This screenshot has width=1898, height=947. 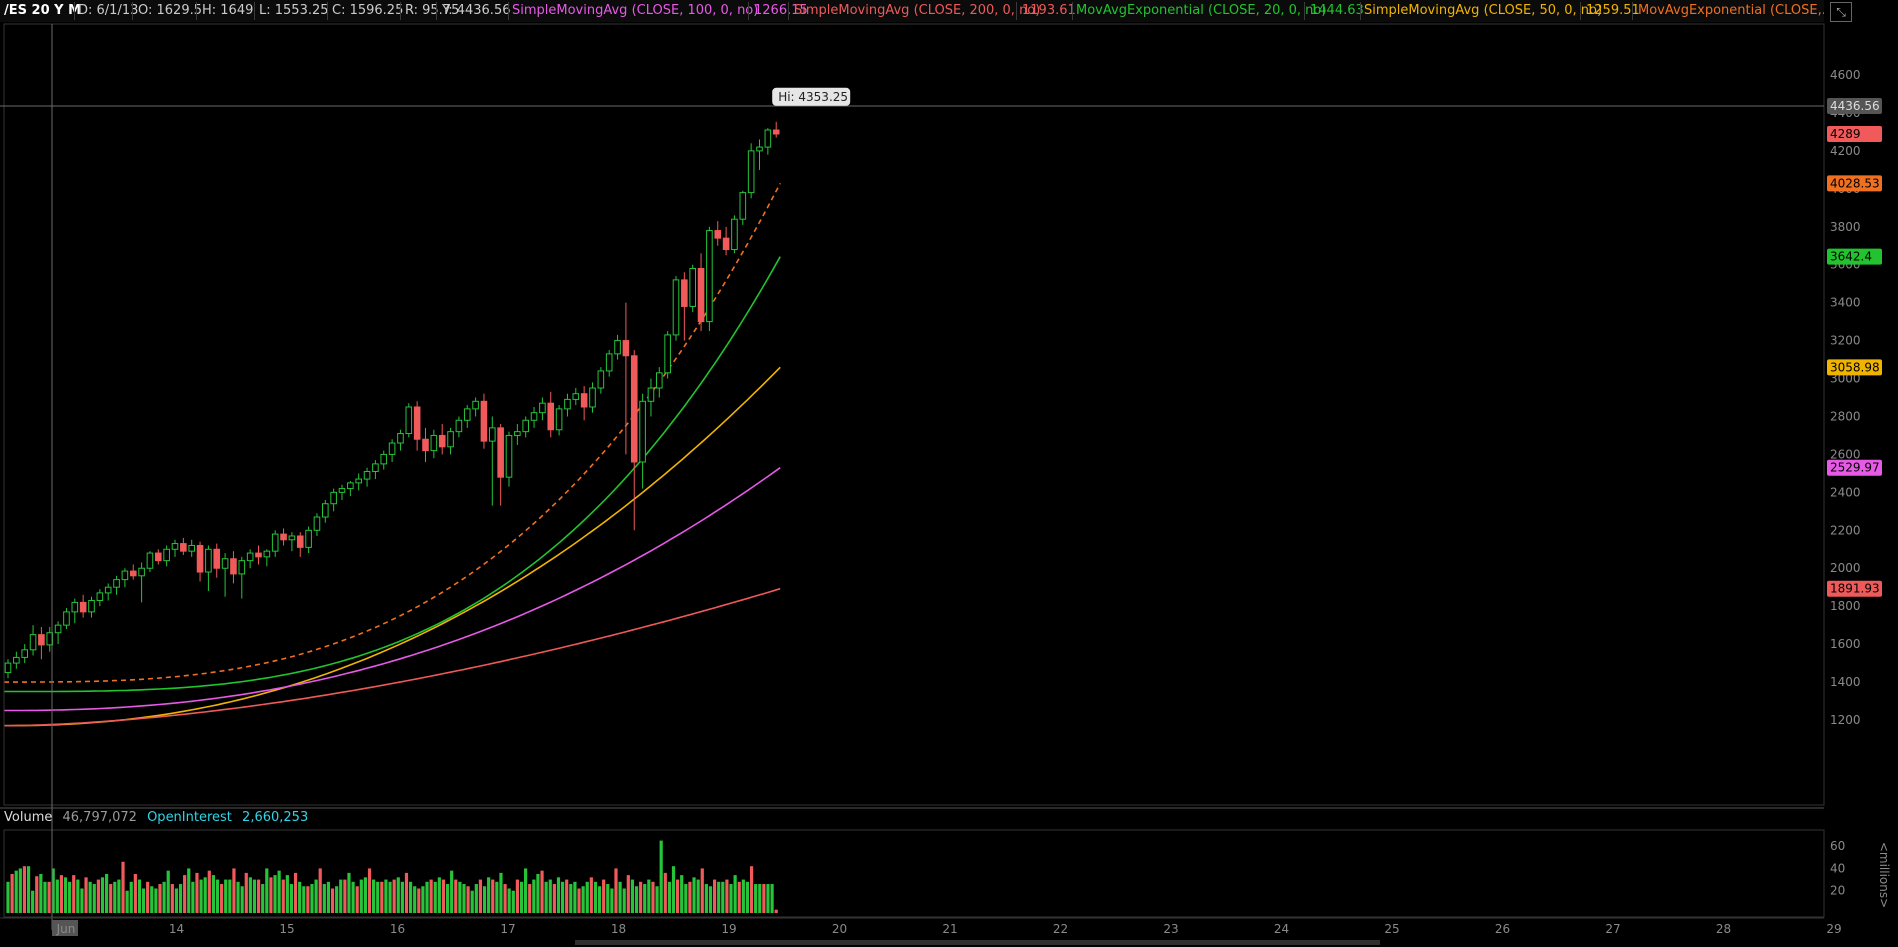 What do you see at coordinates (1855, 468) in the screenshot?
I see `price-tag-label: 2529.97` at bounding box center [1855, 468].